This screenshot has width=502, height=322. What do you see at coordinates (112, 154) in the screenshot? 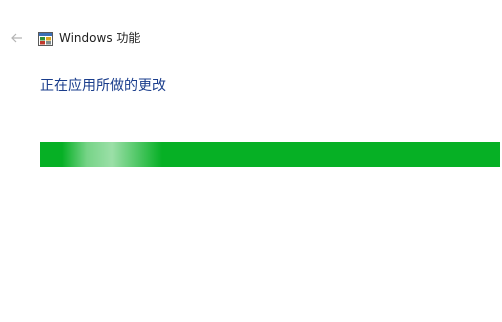
I see `progress-shine` at bounding box center [112, 154].